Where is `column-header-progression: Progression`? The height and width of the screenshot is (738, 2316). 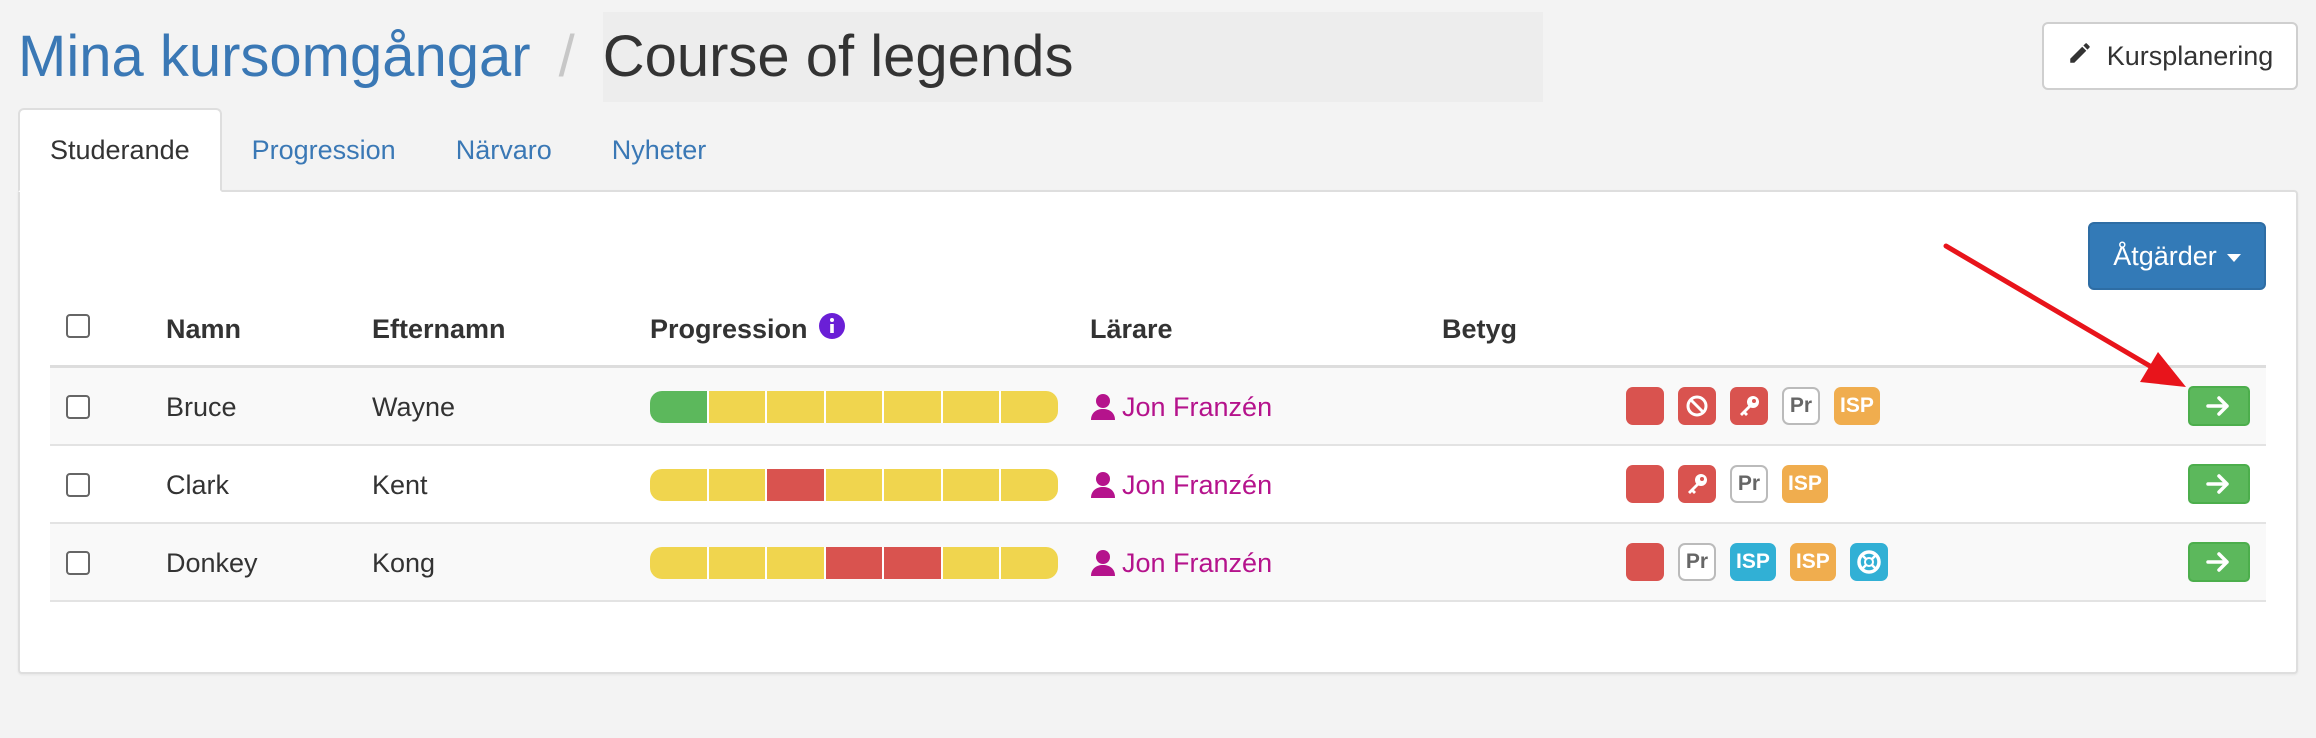 column-header-progression: Progression is located at coordinates (748, 329).